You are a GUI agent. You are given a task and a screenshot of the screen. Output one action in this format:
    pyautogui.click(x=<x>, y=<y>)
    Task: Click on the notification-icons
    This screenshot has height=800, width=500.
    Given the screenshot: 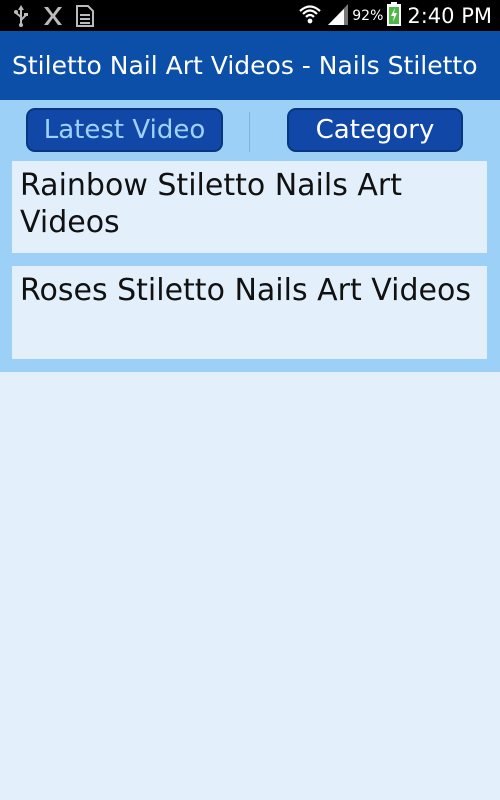 What is the action you would take?
    pyautogui.click(x=56, y=16)
    